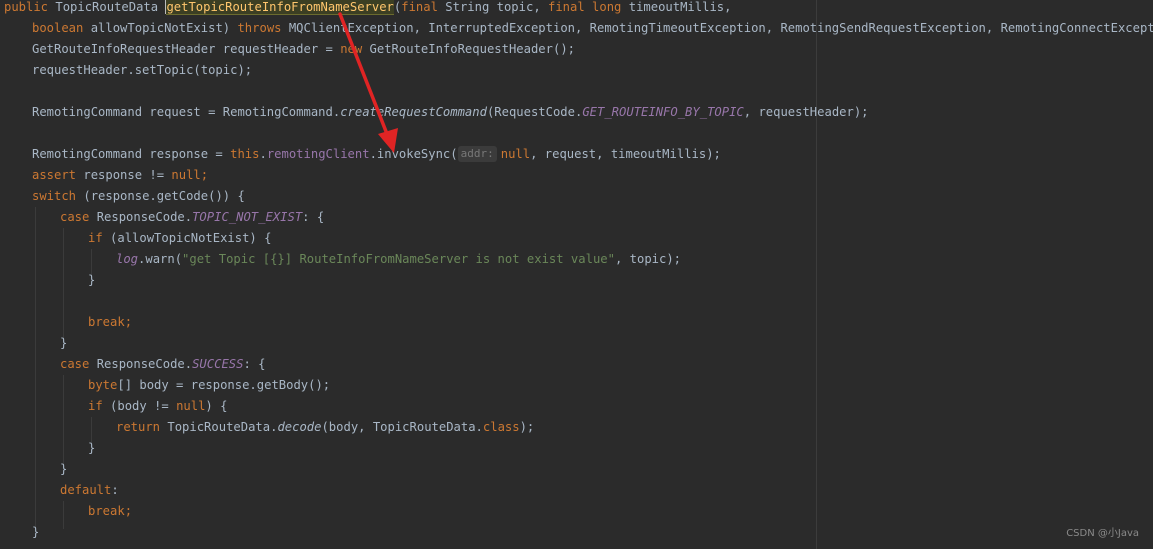  What do you see at coordinates (160, 28) in the screenshot?
I see `code-text: allowTopicNotExist)` at bounding box center [160, 28].